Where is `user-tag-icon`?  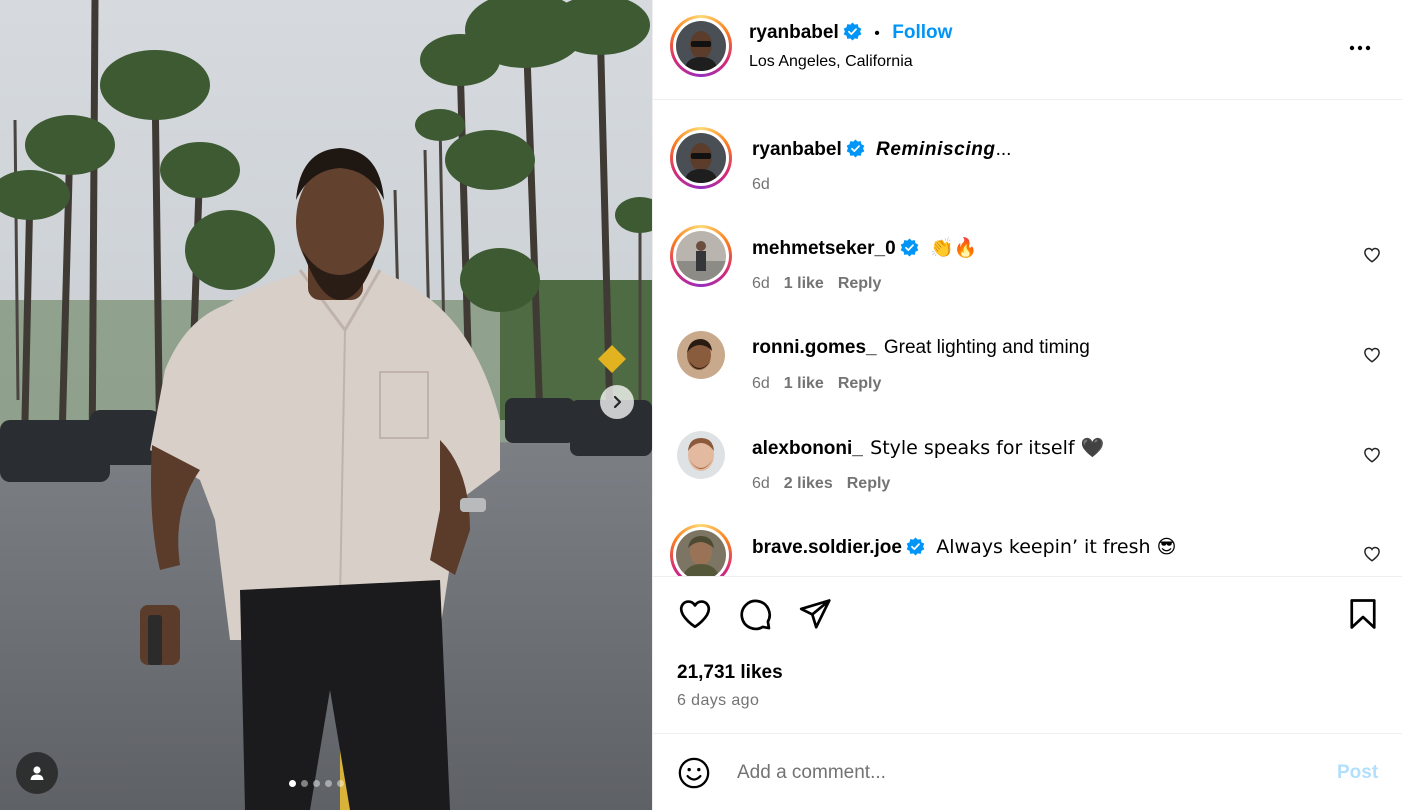
user-tag-icon is located at coordinates (37, 773).